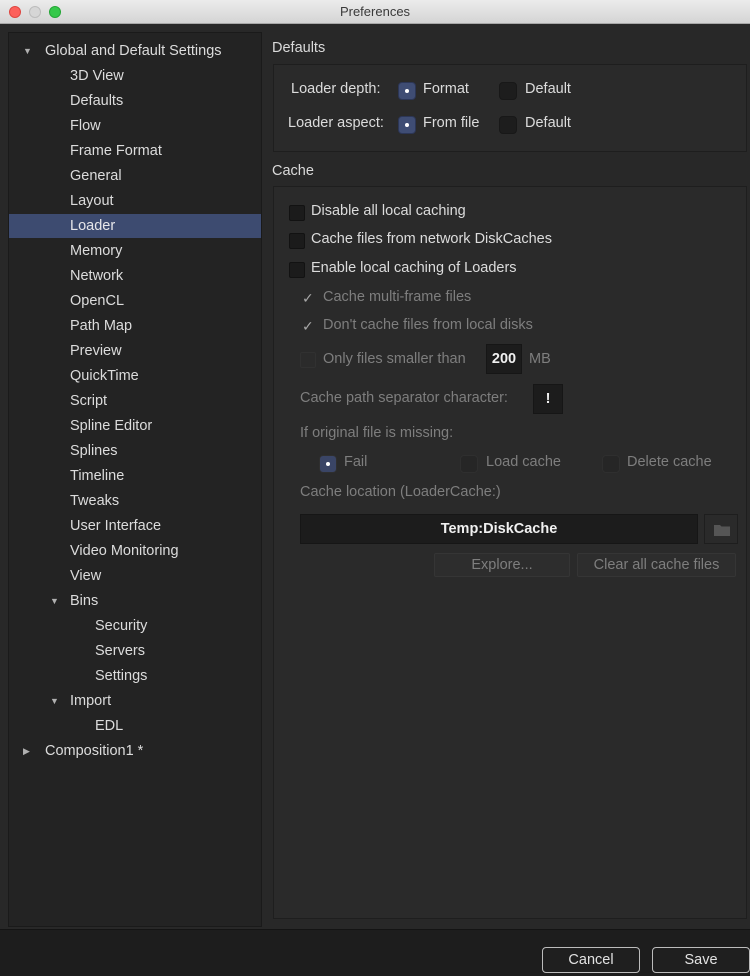 This screenshot has height=976, width=750. What do you see at coordinates (135, 726) in the screenshot?
I see `tree-item-edl: EDL` at bounding box center [135, 726].